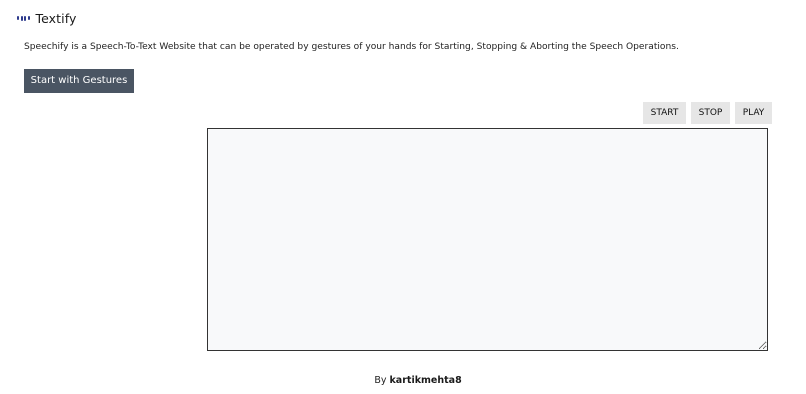  I want to click on play-button: PLAY, so click(753, 113).